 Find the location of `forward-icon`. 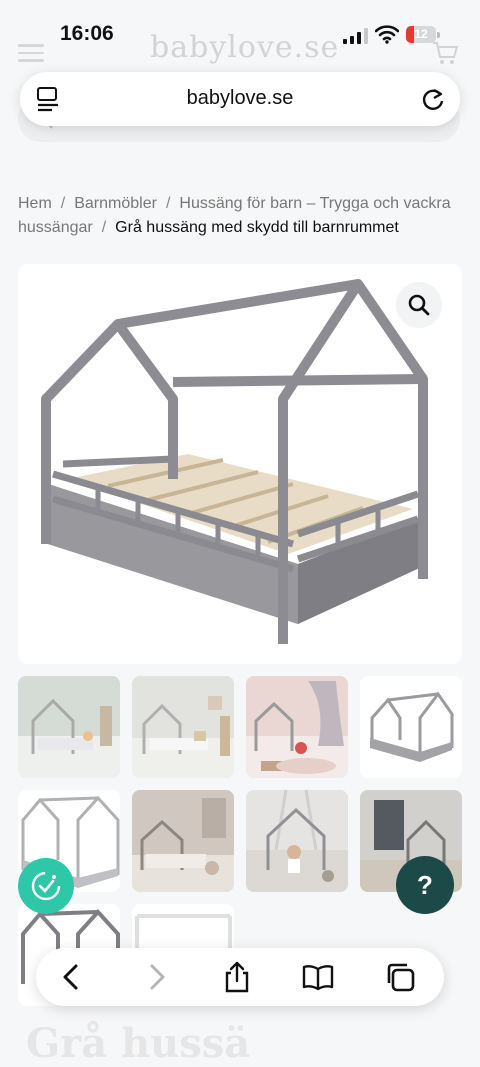

forward-icon is located at coordinates (156, 977).